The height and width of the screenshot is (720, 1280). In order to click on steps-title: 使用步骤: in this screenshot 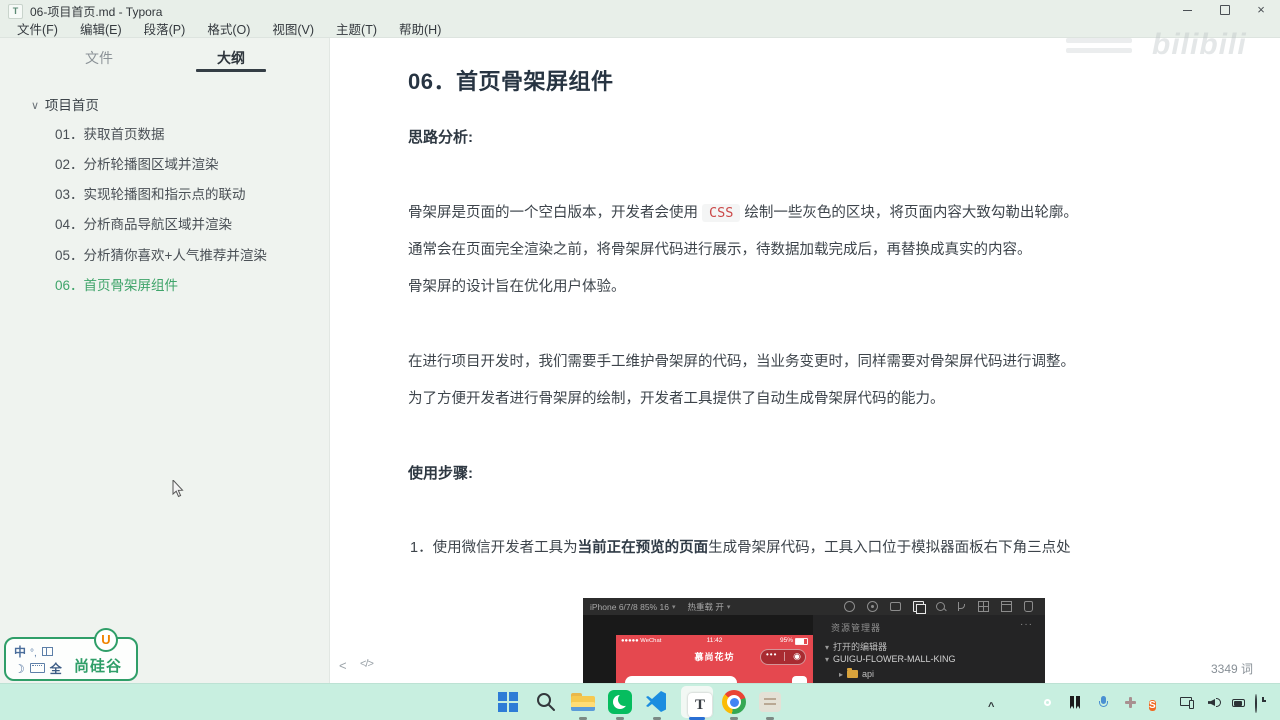, I will do `click(440, 473)`.